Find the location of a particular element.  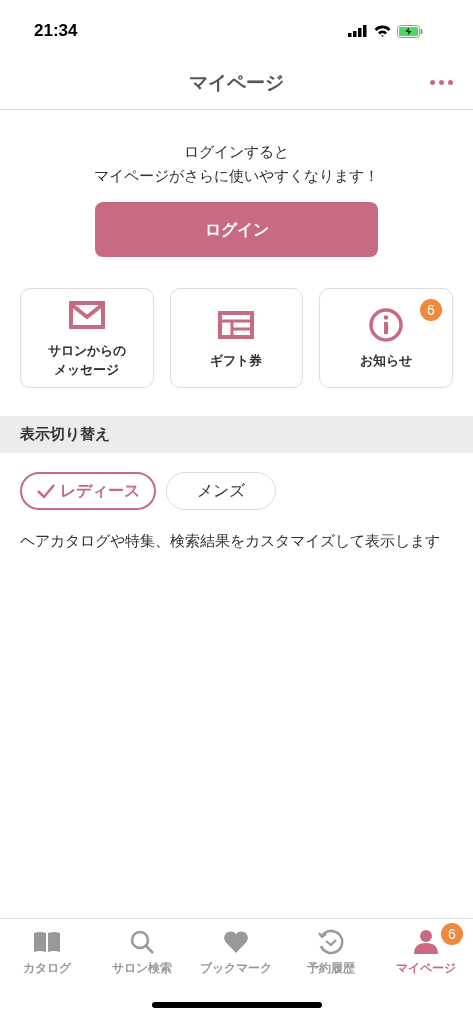

menu-tile: ギフト券 is located at coordinates (236, 338).